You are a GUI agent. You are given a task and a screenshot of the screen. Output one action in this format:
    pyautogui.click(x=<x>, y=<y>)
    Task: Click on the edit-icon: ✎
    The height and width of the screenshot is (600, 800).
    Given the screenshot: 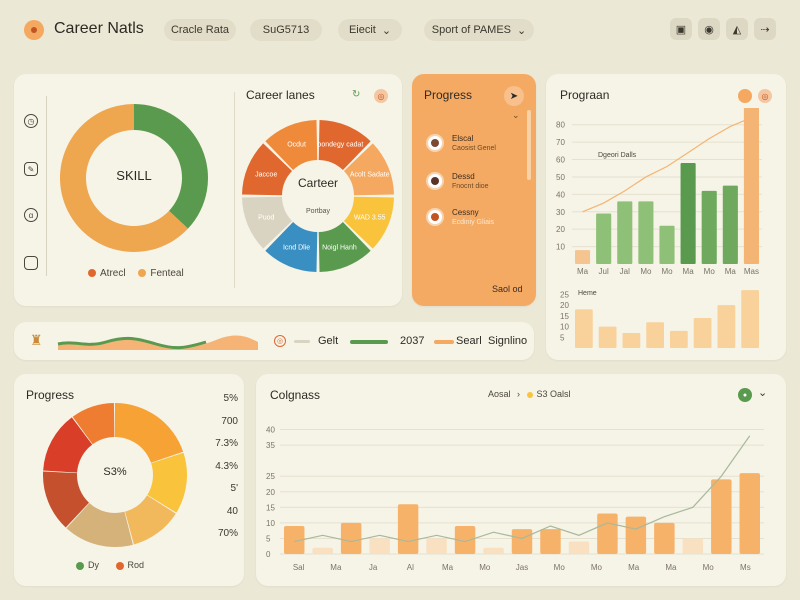 What is the action you would take?
    pyautogui.click(x=31, y=169)
    